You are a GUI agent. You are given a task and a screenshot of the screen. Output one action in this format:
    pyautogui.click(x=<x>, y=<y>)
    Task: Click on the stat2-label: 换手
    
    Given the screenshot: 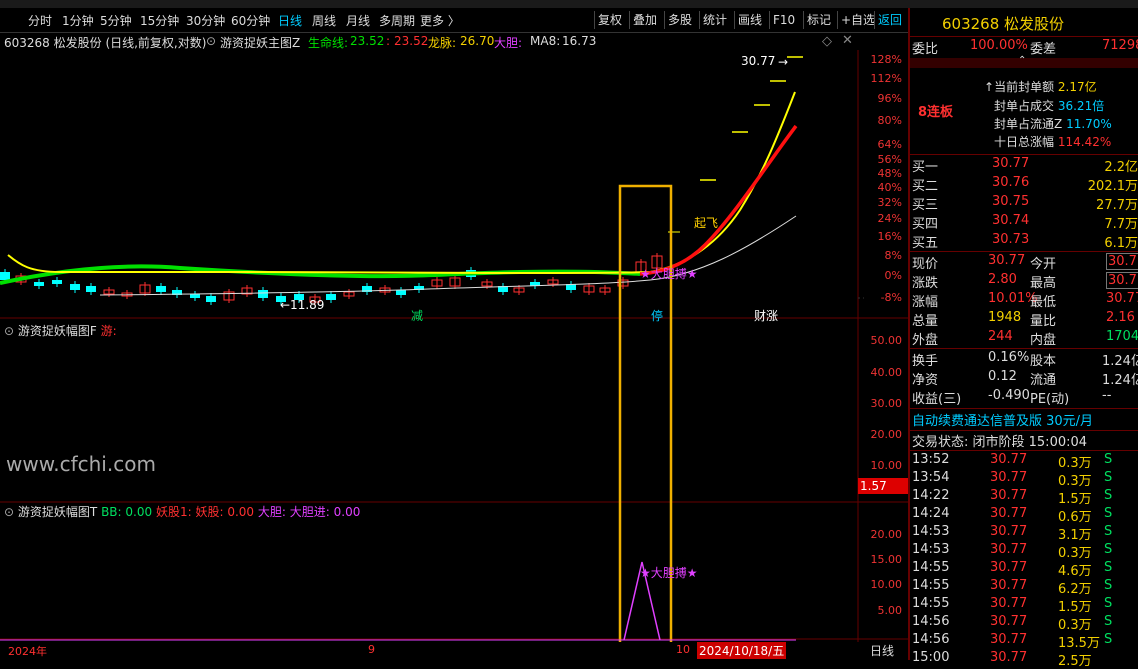 What is the action you would take?
    pyautogui.click(x=925, y=361)
    